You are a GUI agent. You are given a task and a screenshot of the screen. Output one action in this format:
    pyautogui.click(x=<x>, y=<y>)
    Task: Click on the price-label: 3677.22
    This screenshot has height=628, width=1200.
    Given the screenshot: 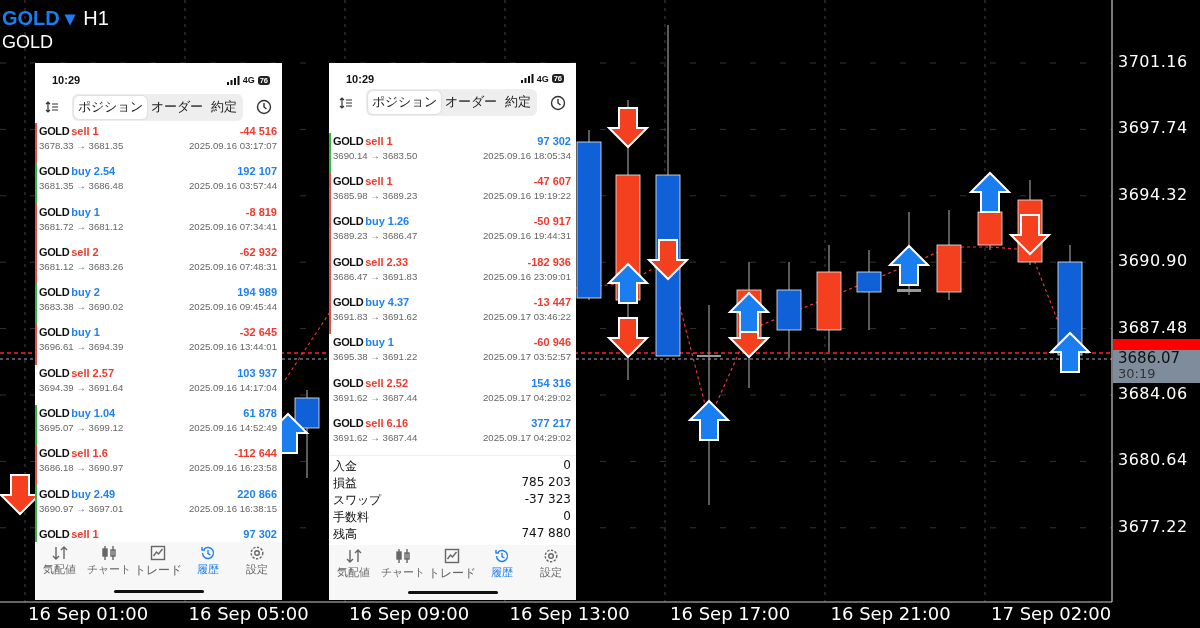 What is the action you would take?
    pyautogui.click(x=1153, y=526)
    